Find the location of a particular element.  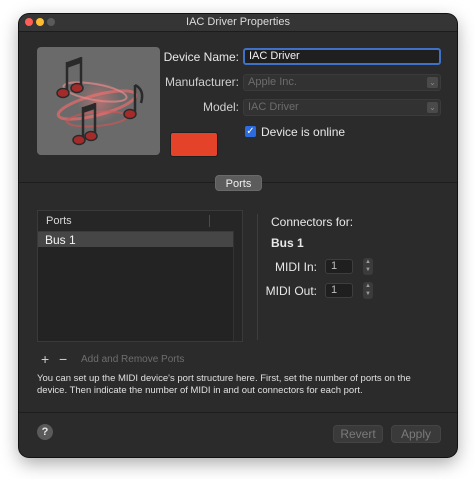

device-name-field: IAC Driver is located at coordinates (342, 56).